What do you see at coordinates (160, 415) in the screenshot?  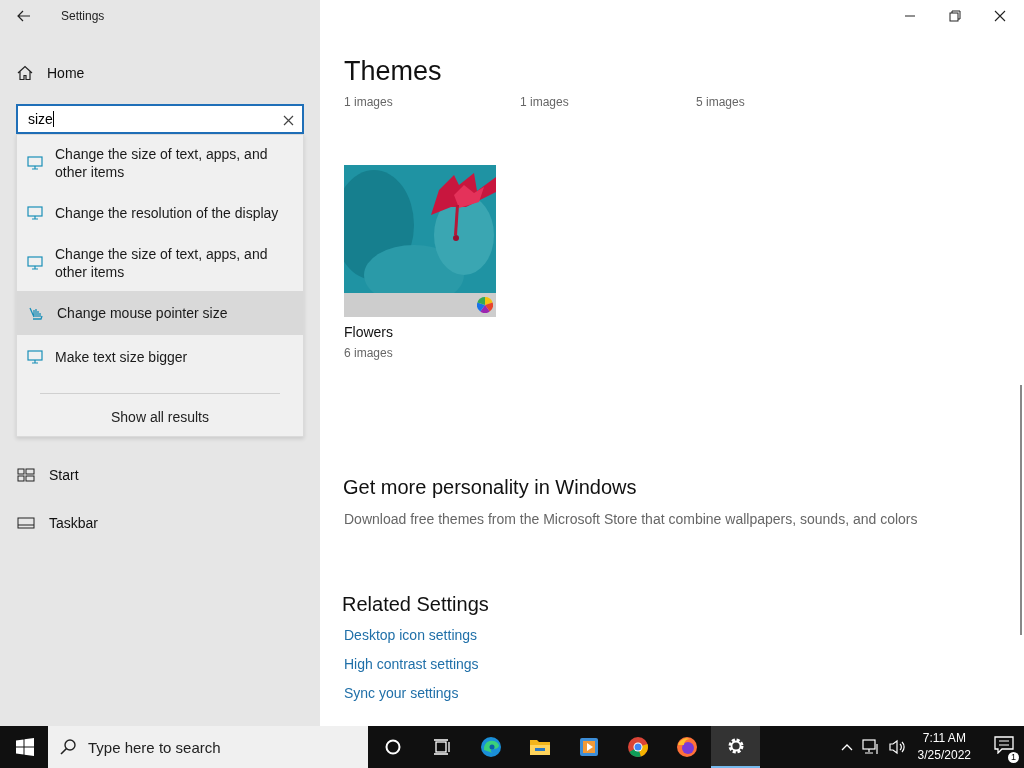 I see `show-all-results-link: Show all results` at bounding box center [160, 415].